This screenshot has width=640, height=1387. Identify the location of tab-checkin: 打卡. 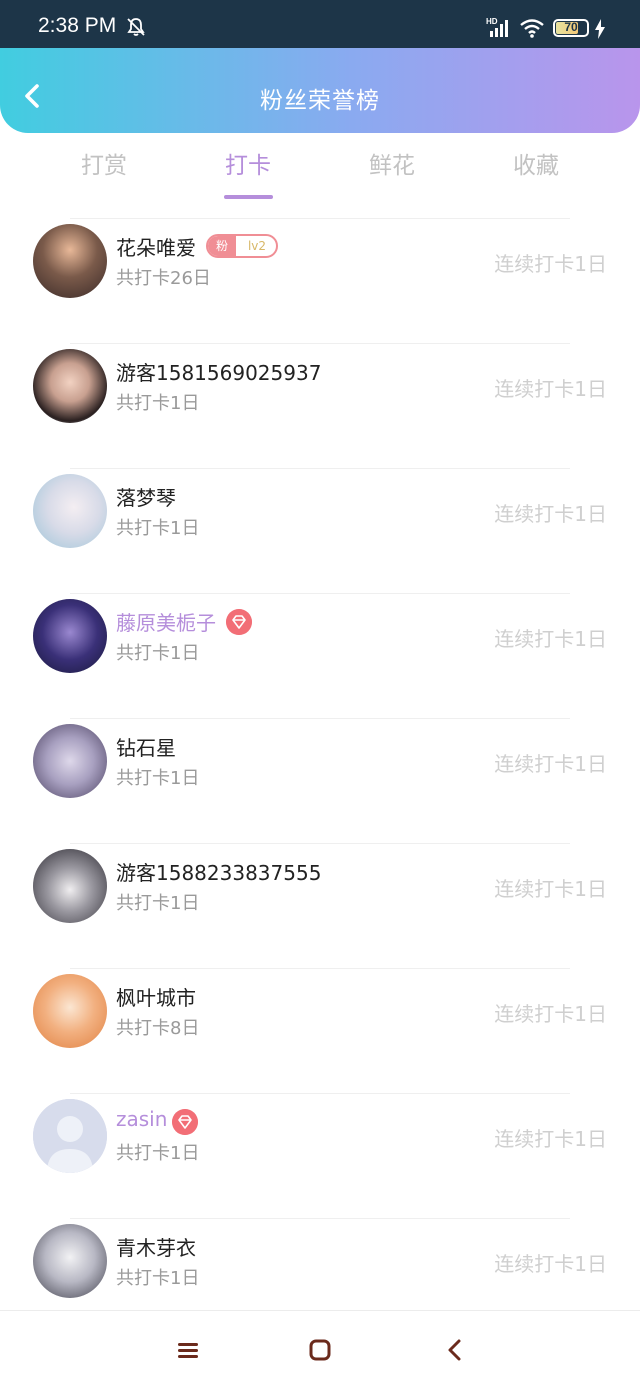
(248, 163).